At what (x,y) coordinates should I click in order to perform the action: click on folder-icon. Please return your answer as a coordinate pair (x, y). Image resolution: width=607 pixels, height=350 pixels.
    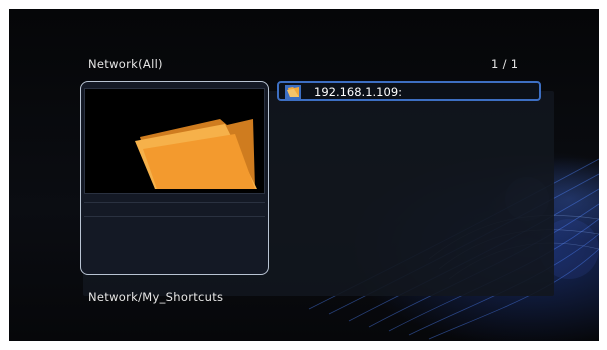
    Looking at the image, I should click on (196, 154).